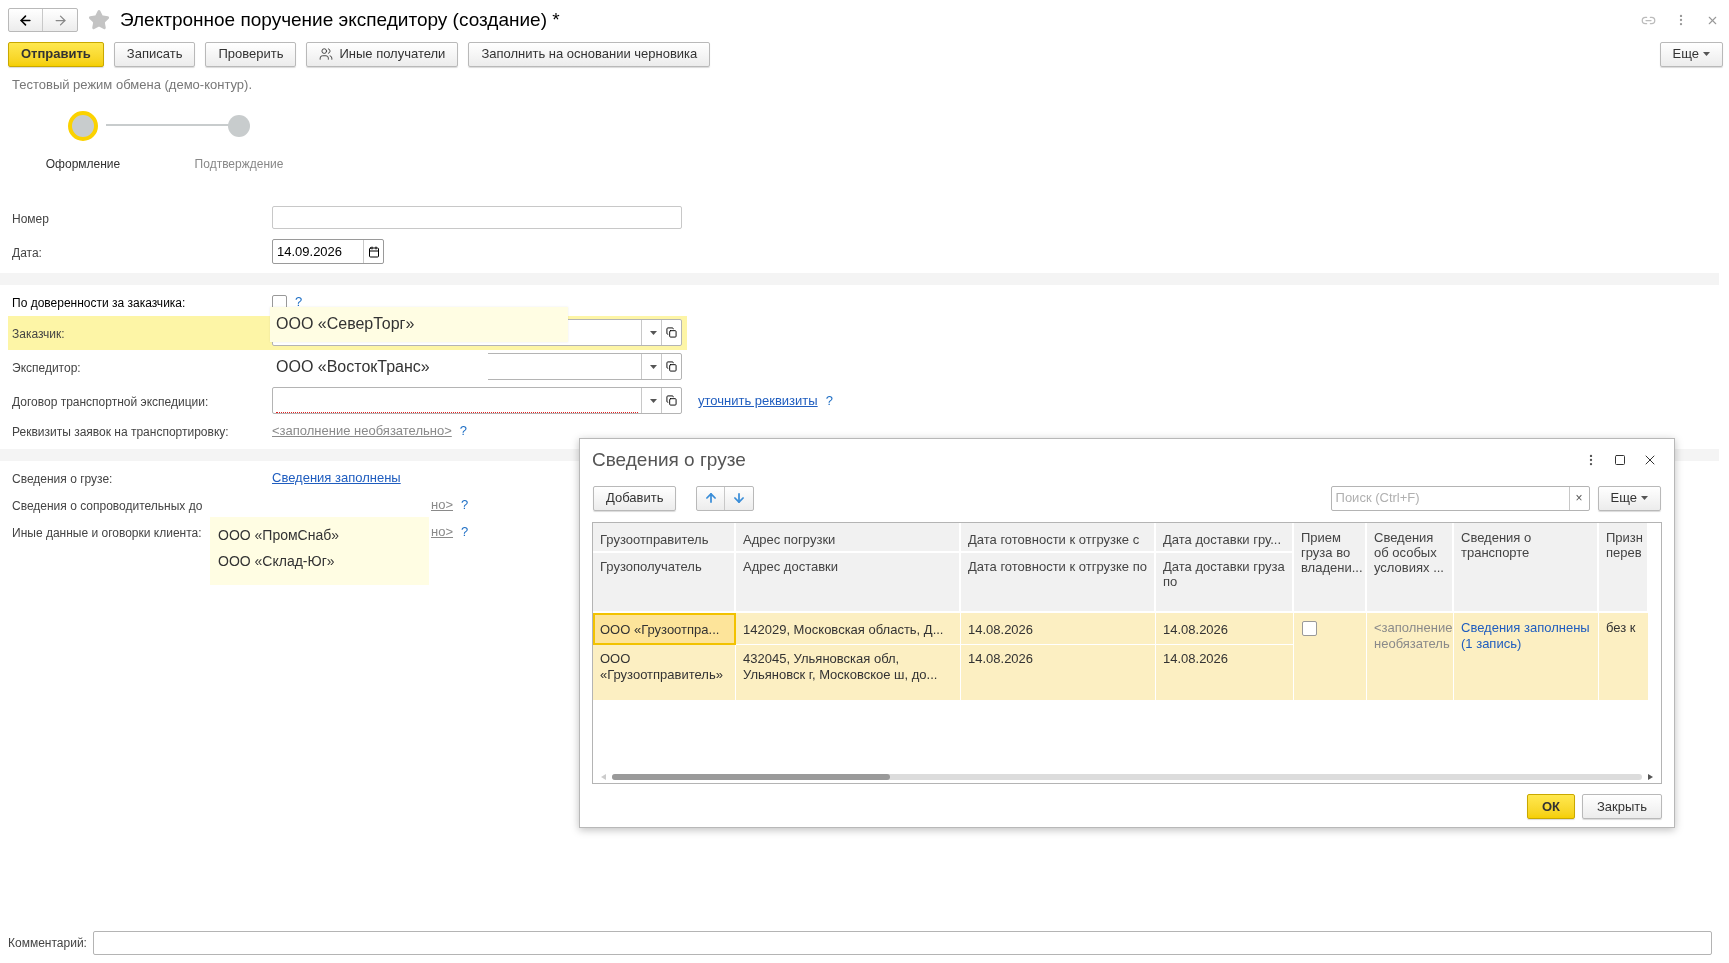  Describe the element at coordinates (154, 54) in the screenshot. I see `toolbar-button: Записать` at that location.